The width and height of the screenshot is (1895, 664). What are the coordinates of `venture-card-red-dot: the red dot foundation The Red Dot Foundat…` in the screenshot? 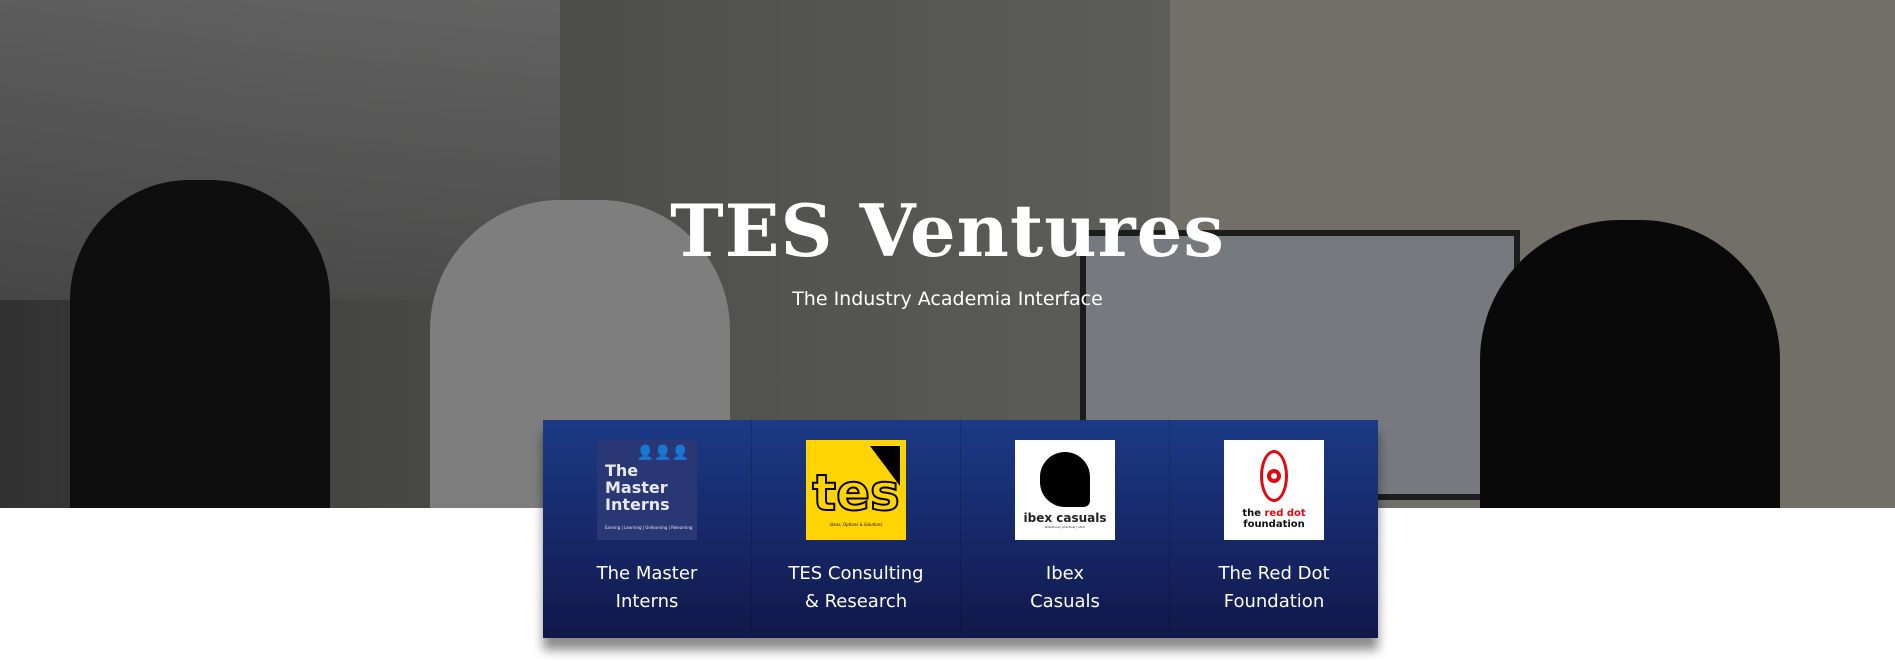 It's located at (1274, 529).